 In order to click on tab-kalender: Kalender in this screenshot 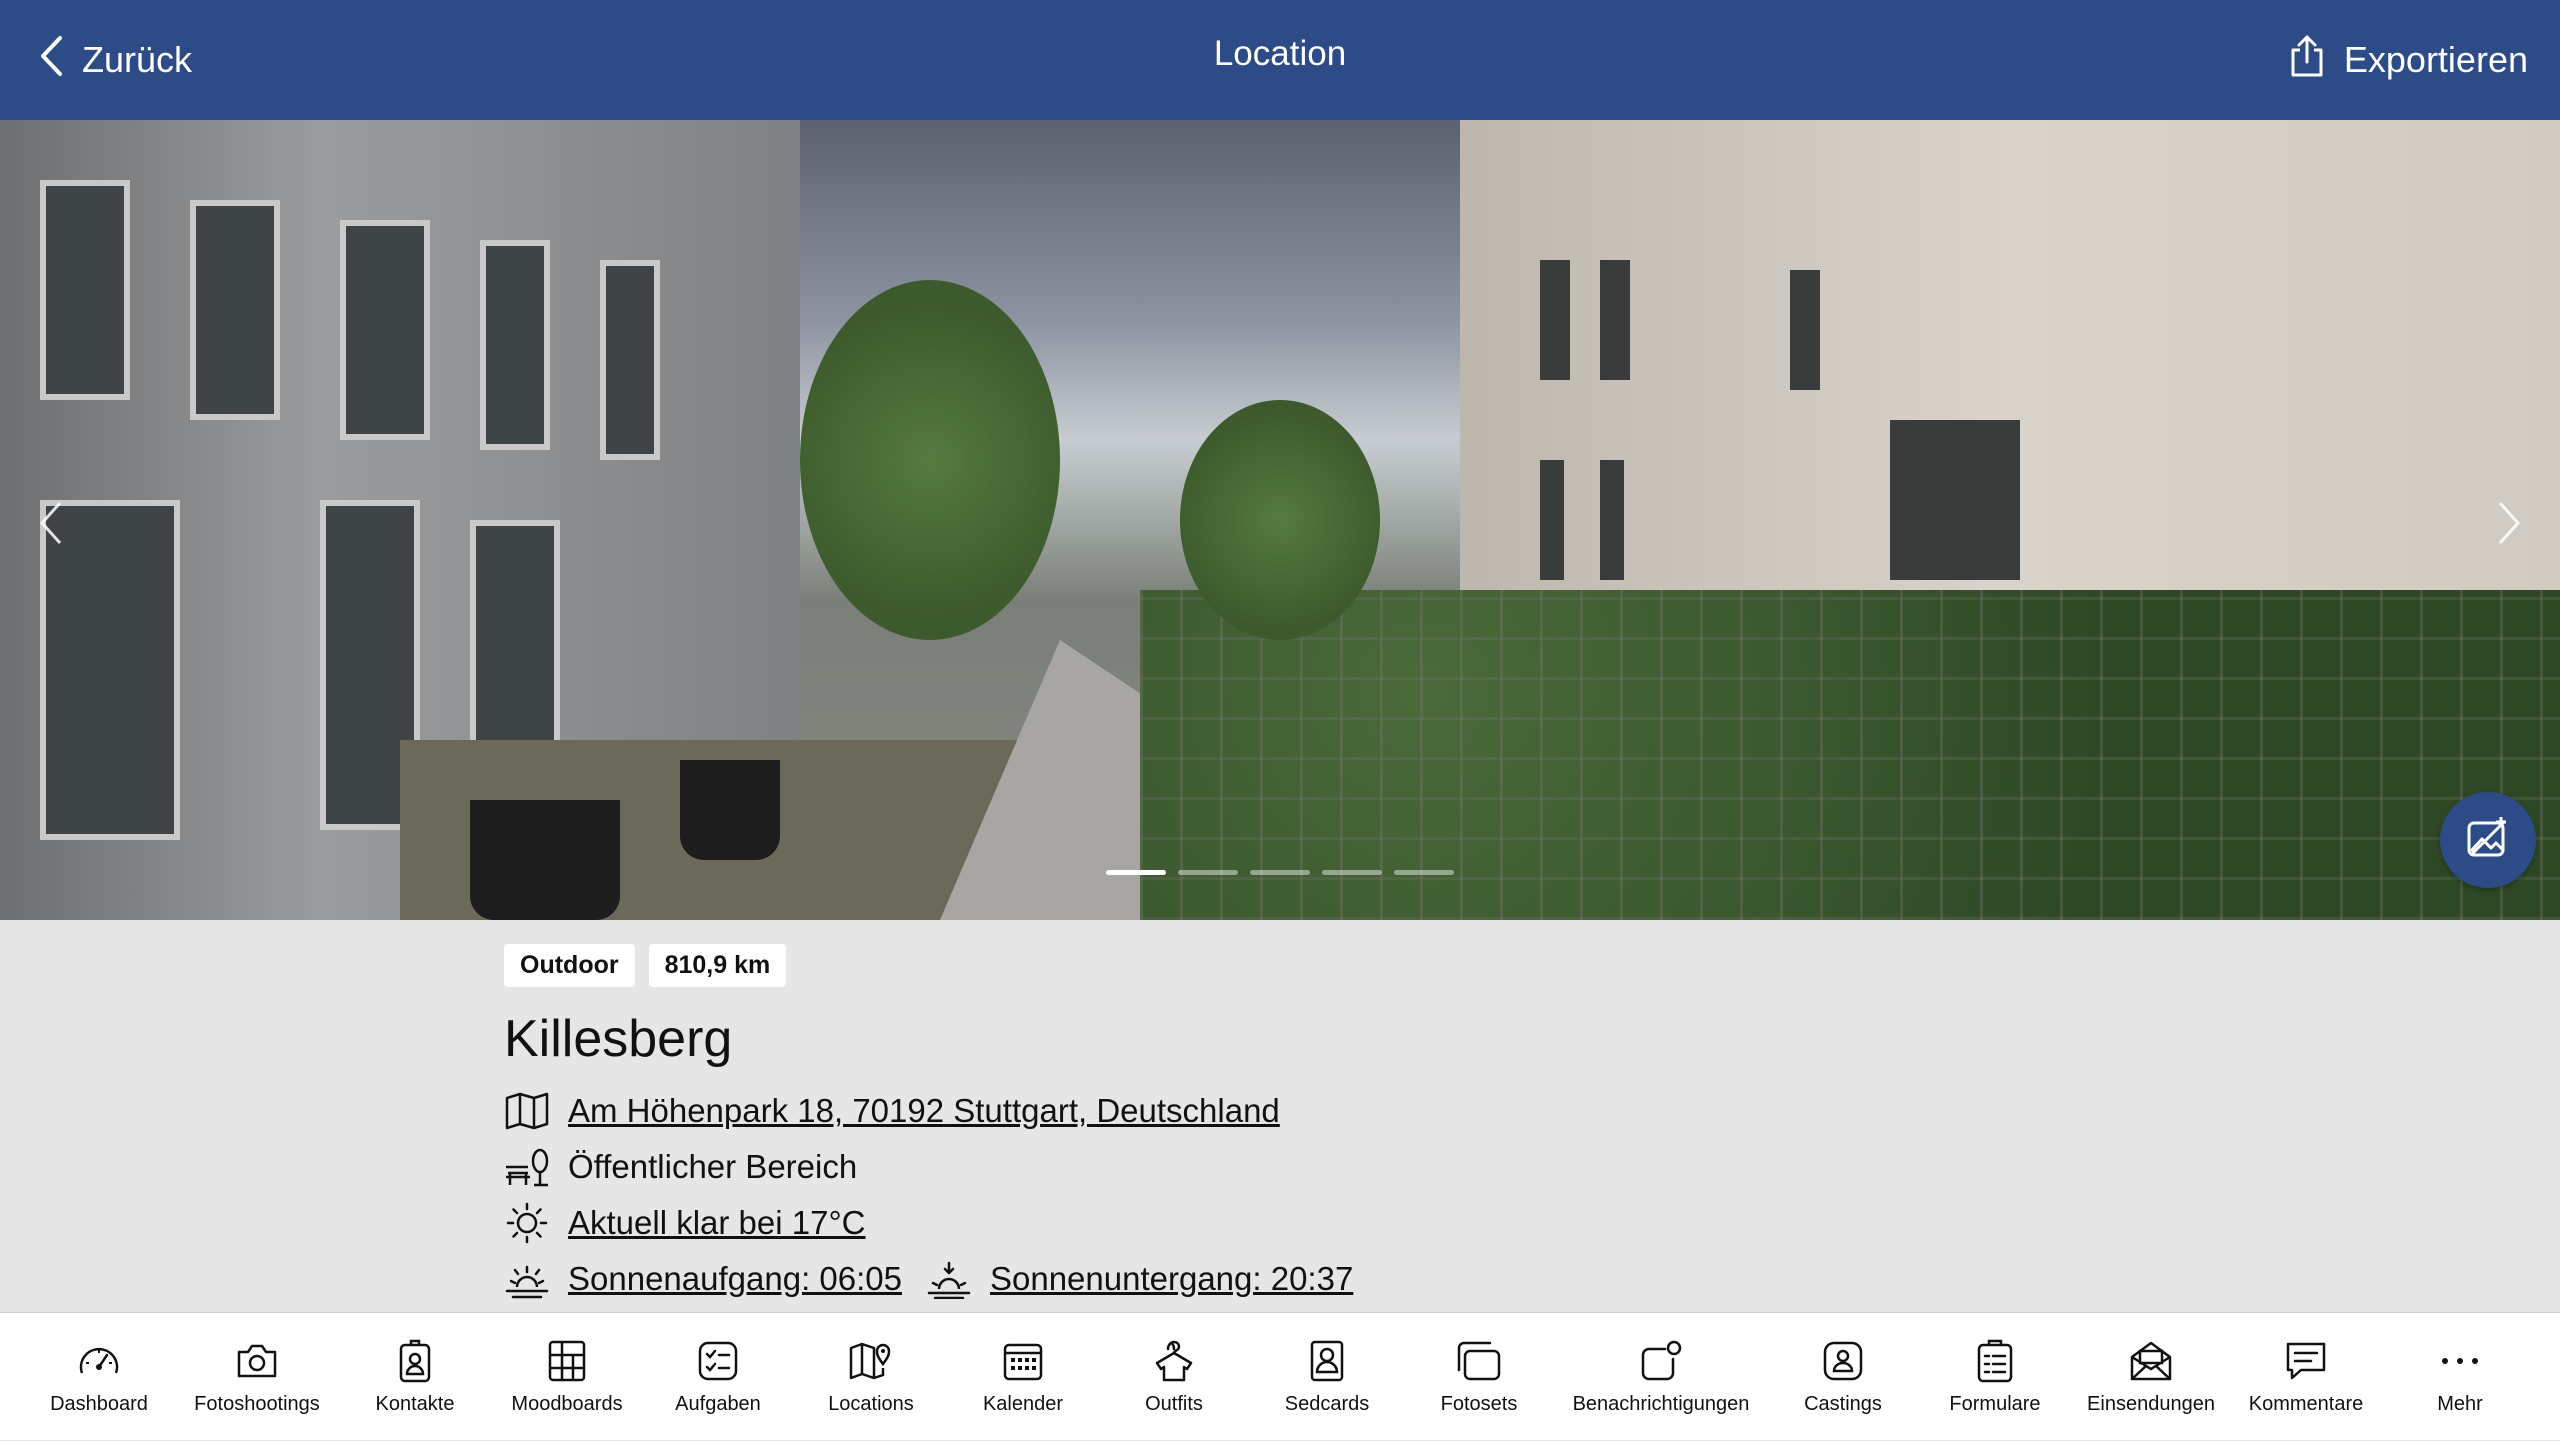, I will do `click(1023, 1377)`.